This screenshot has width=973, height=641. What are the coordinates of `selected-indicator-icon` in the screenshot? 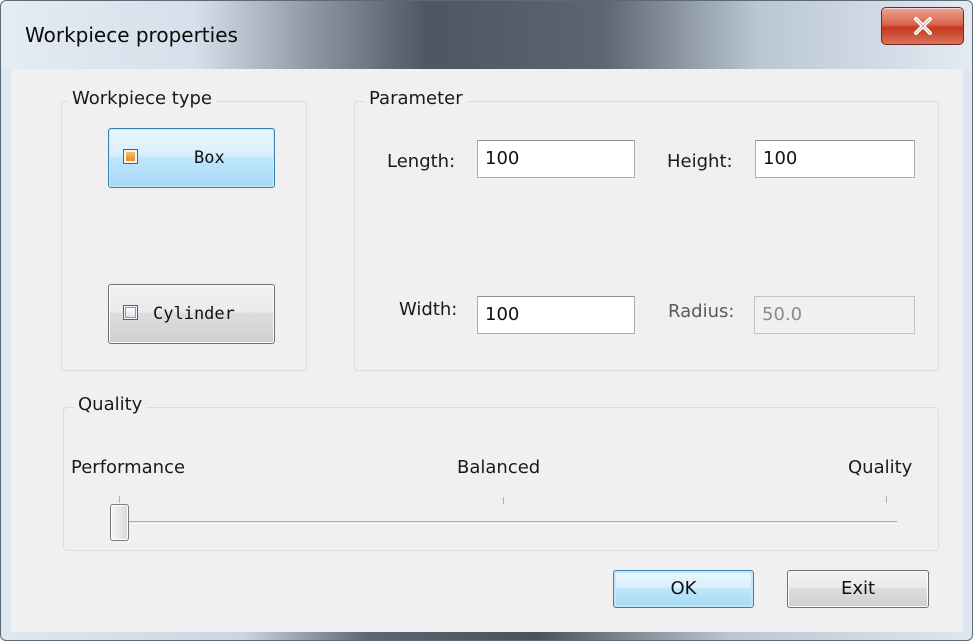 It's located at (130, 156).